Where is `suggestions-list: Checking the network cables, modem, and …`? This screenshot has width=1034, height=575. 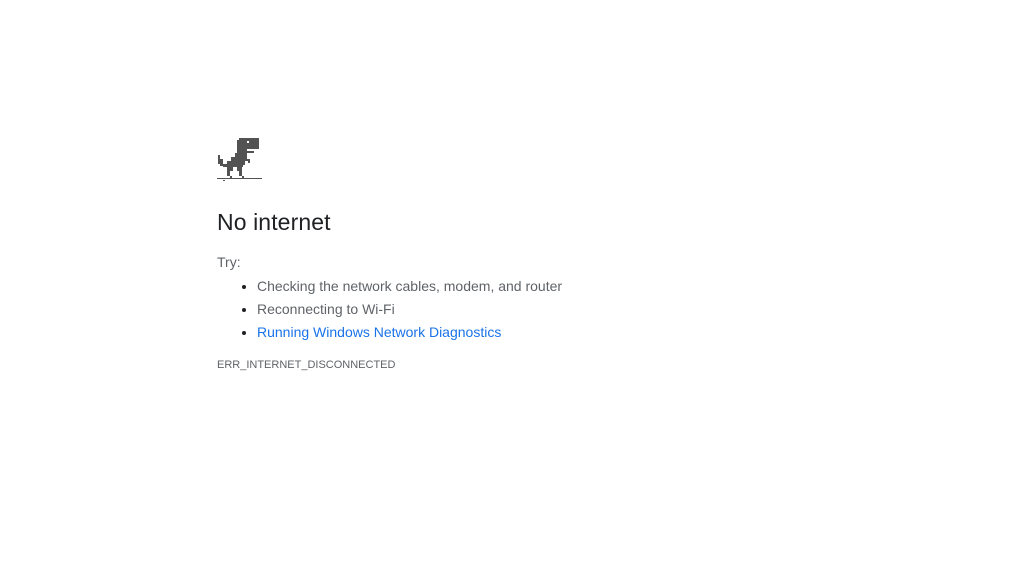 suggestions-list: Checking the network cables, modem, and … is located at coordinates (517, 309).